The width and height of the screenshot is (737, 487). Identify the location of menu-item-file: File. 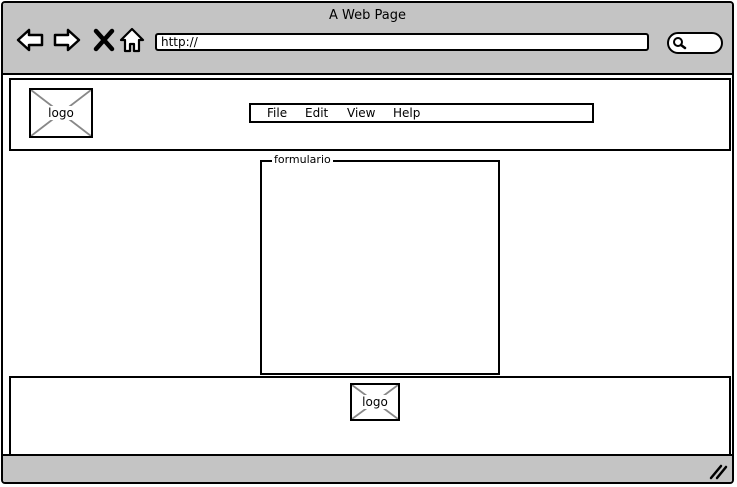
(277, 113).